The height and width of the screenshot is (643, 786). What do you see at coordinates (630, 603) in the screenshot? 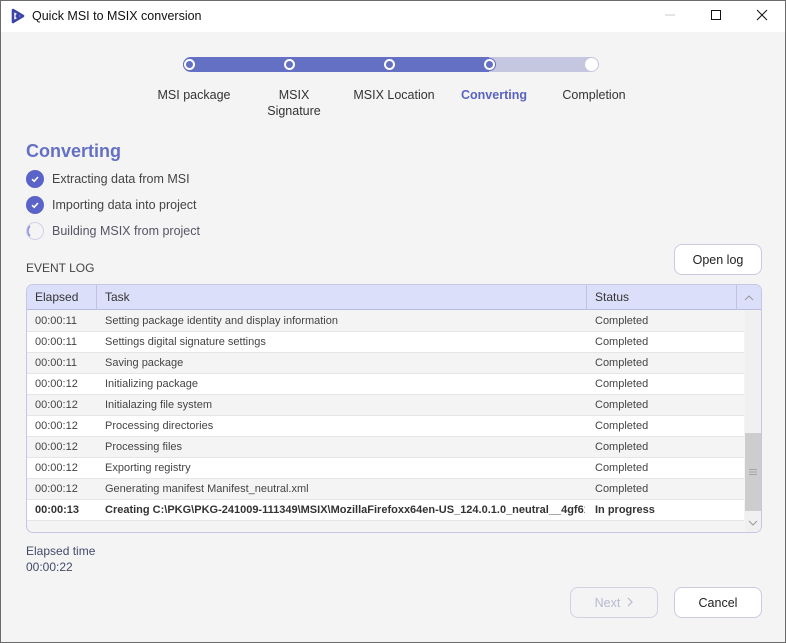
I see `chevron-right-icon` at bounding box center [630, 603].